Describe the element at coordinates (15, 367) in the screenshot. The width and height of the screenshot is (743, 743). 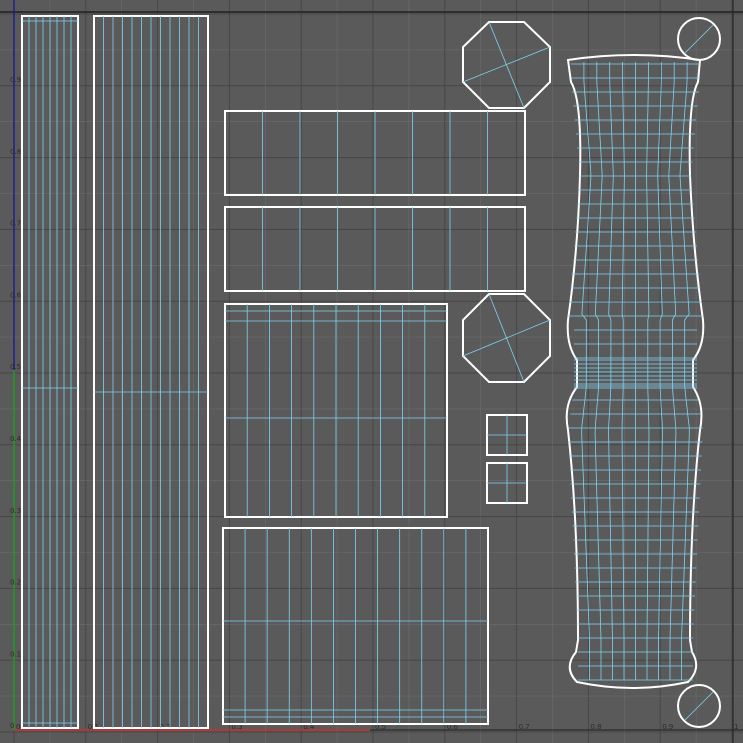
I see `v-tick-label: 0.5` at that location.